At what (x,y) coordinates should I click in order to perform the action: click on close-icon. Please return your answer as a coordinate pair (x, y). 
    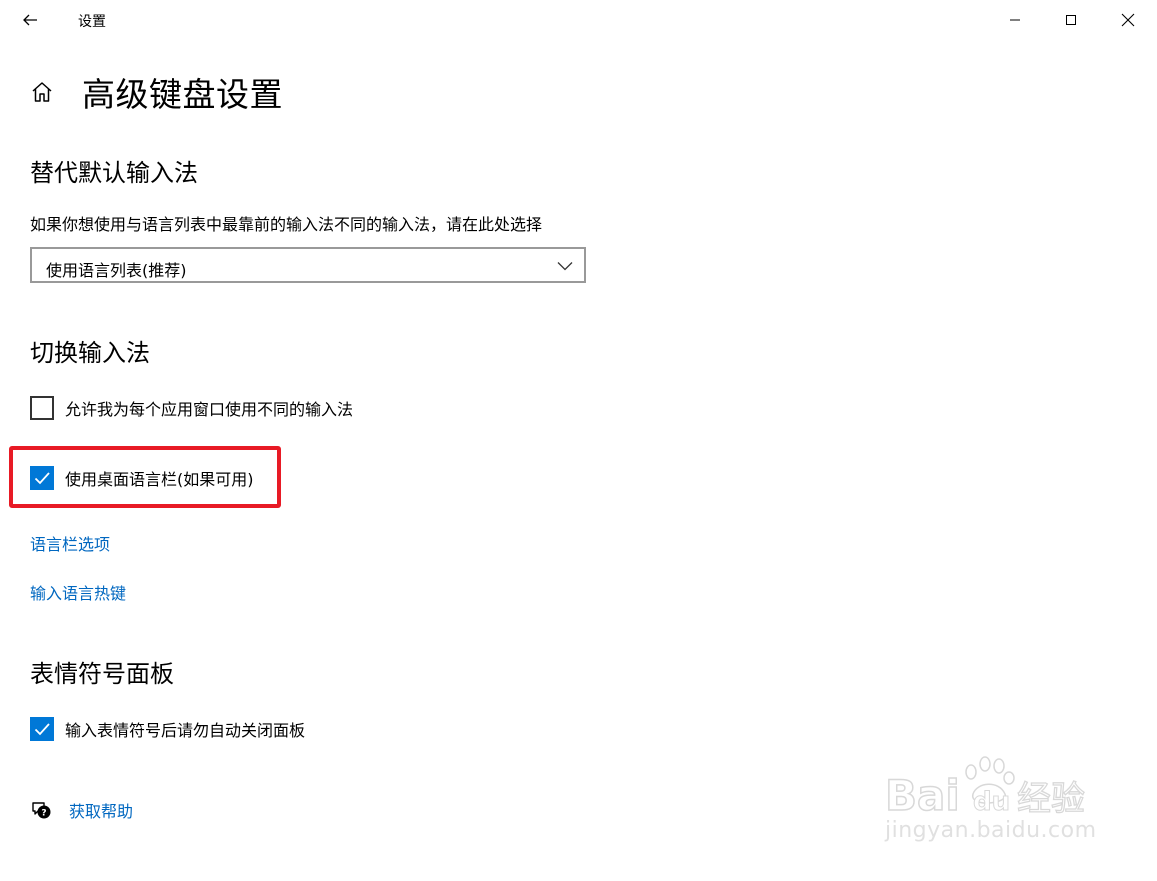
    Looking at the image, I should click on (1128, 20).